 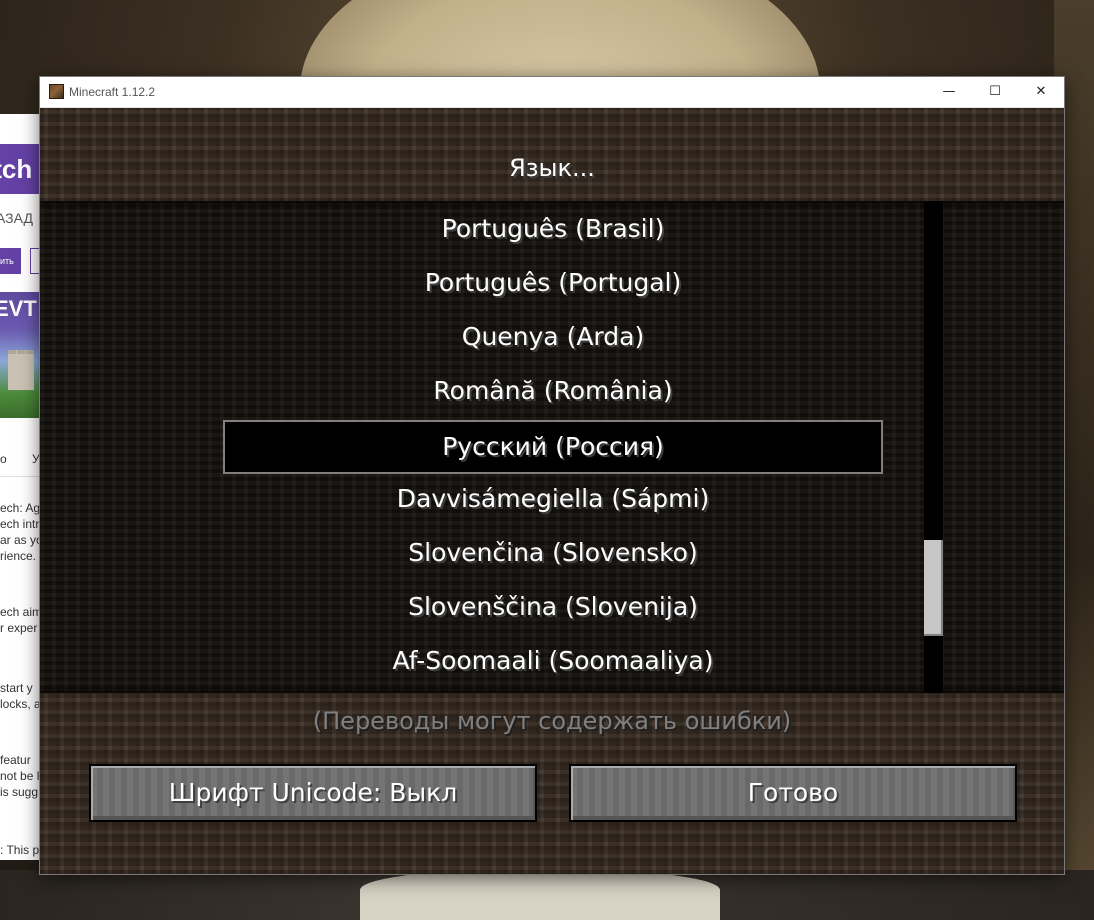 I want to click on window-titlebar: Minecraft 1.12.2 — ☐ ✕, so click(x=552, y=92).